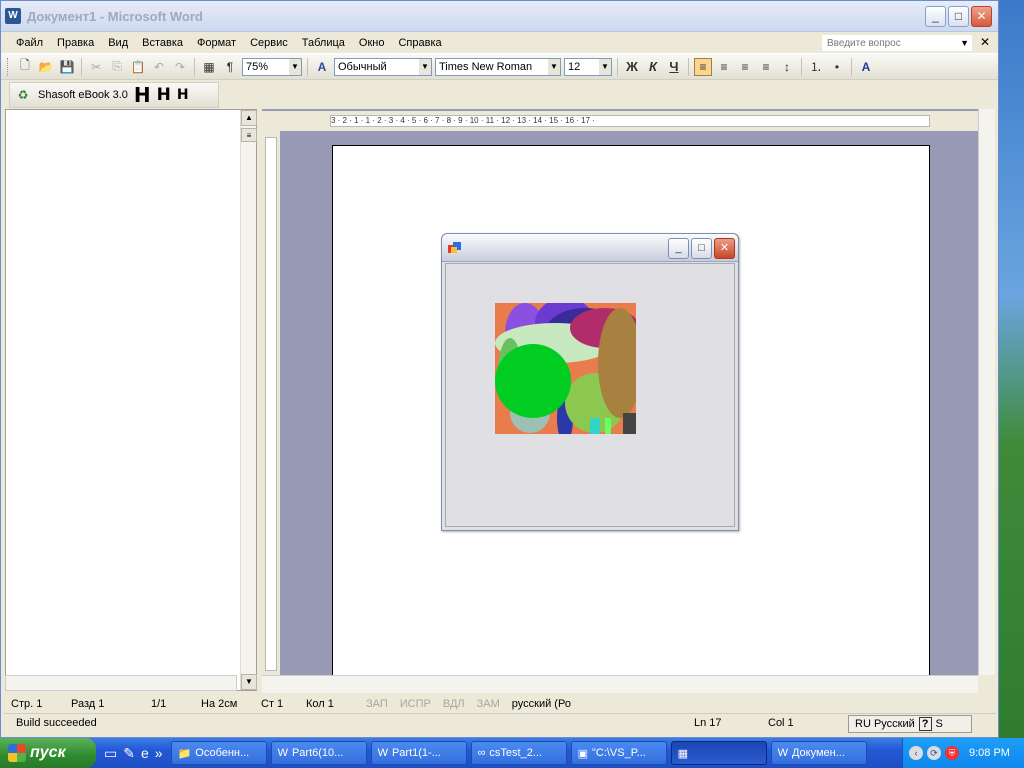  What do you see at coordinates (963, 753) in the screenshot?
I see `system-tray: ‹ ⟳ ⛨ 9:08 PM` at bounding box center [963, 753].